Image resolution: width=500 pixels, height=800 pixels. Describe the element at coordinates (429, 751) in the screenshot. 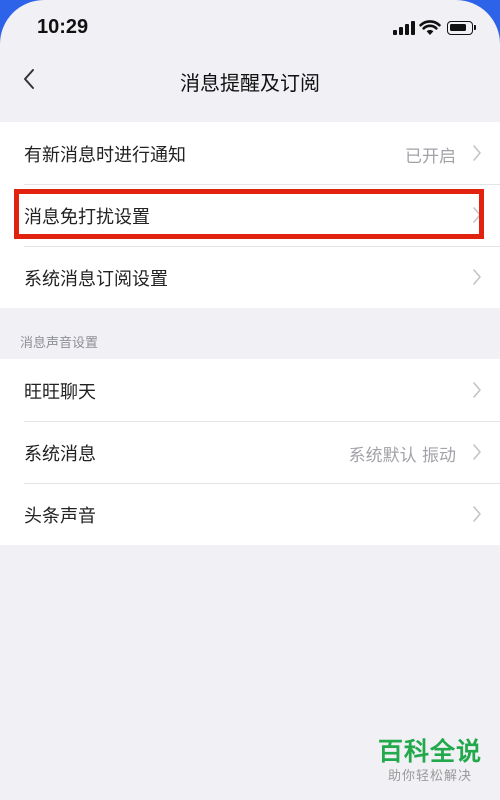

I see `watermark-title: 百科全说` at that location.